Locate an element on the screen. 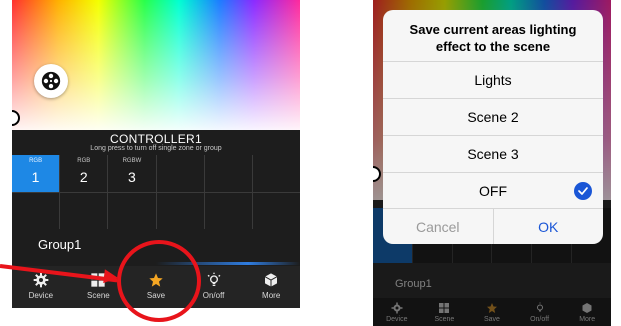 The image size is (621, 326). option-label: Lights is located at coordinates (493, 80).